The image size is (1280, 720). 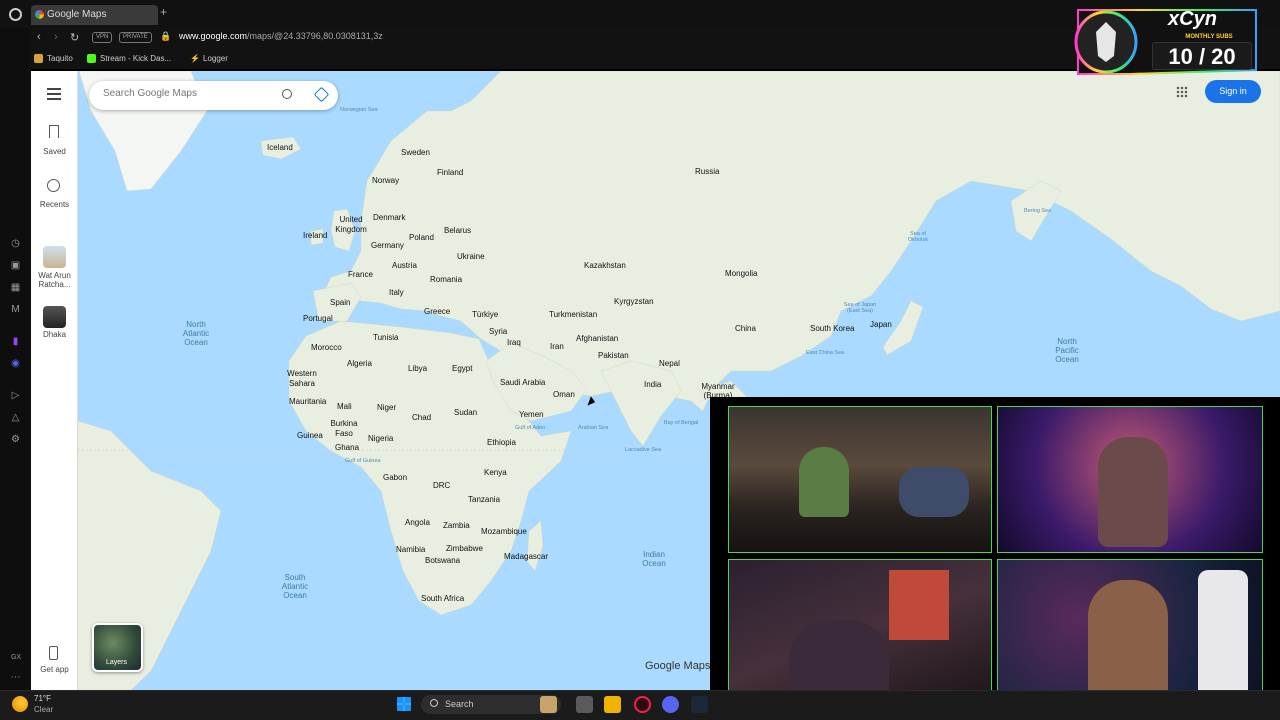 What do you see at coordinates (74, 37) in the screenshot?
I see `reload-icon: ↻` at bounding box center [74, 37].